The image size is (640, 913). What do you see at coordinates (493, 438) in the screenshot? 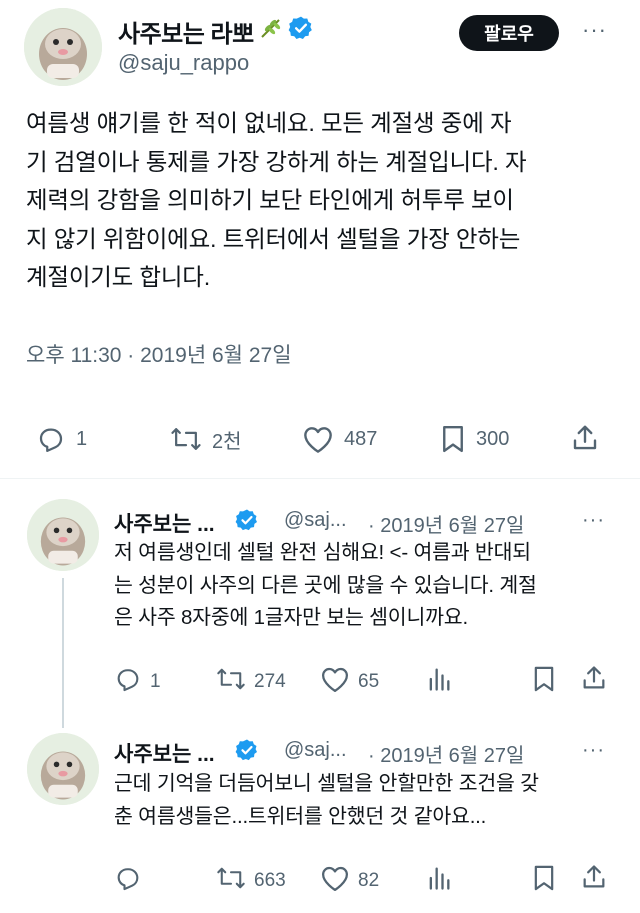
I see `bookmark-count: 300` at bounding box center [493, 438].